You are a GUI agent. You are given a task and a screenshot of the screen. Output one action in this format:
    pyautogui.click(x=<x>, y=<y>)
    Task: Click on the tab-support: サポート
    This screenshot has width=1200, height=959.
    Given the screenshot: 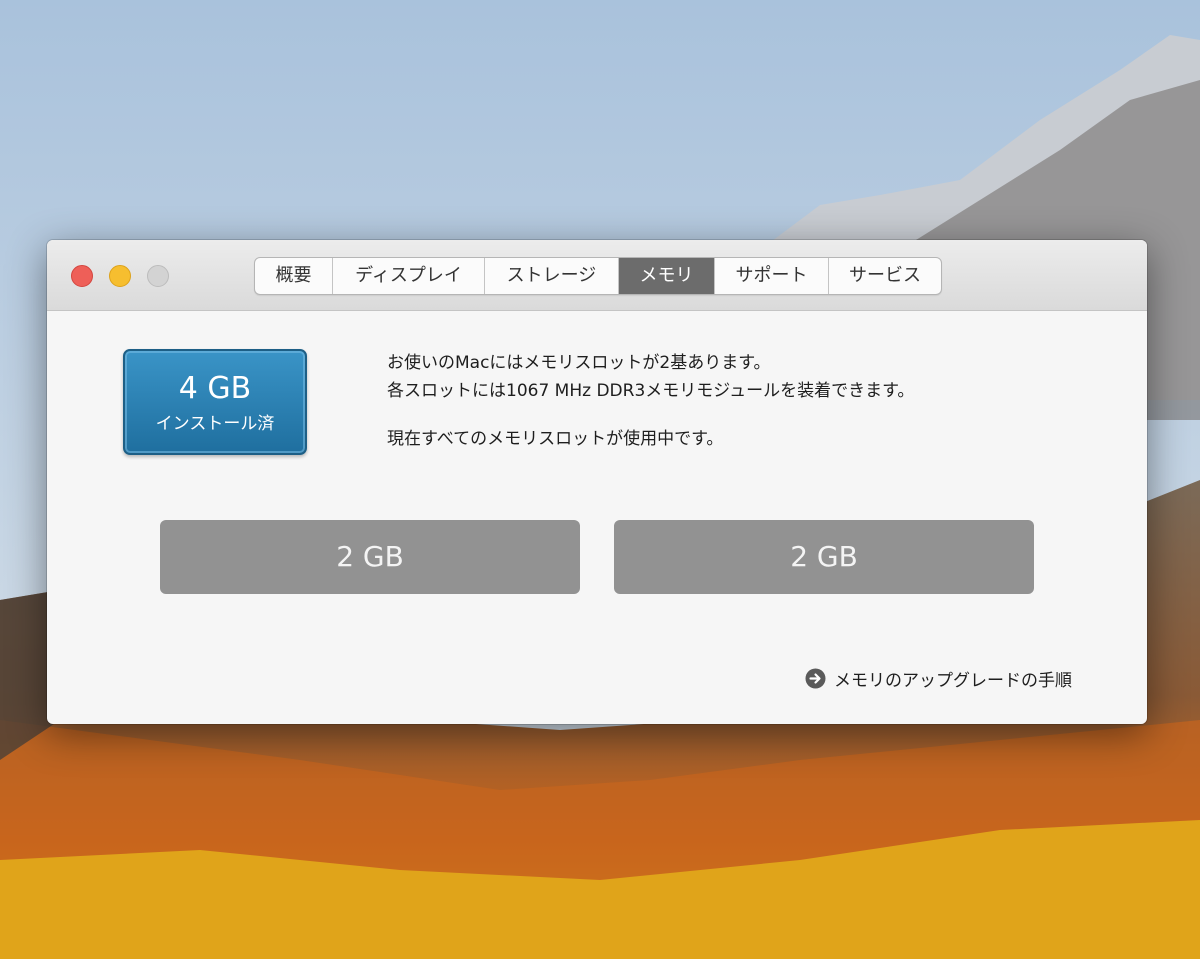 What is the action you would take?
    pyautogui.click(x=772, y=276)
    